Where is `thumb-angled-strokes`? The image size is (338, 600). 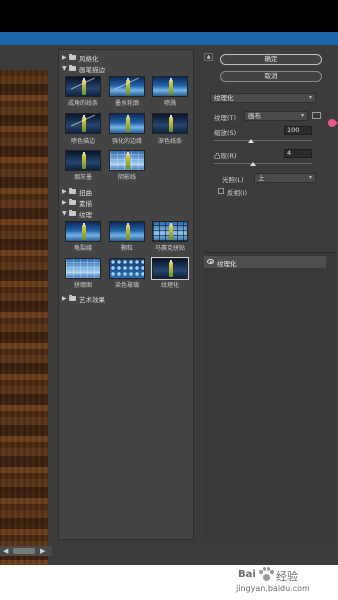 thumb-angled-strokes is located at coordinates (83, 86).